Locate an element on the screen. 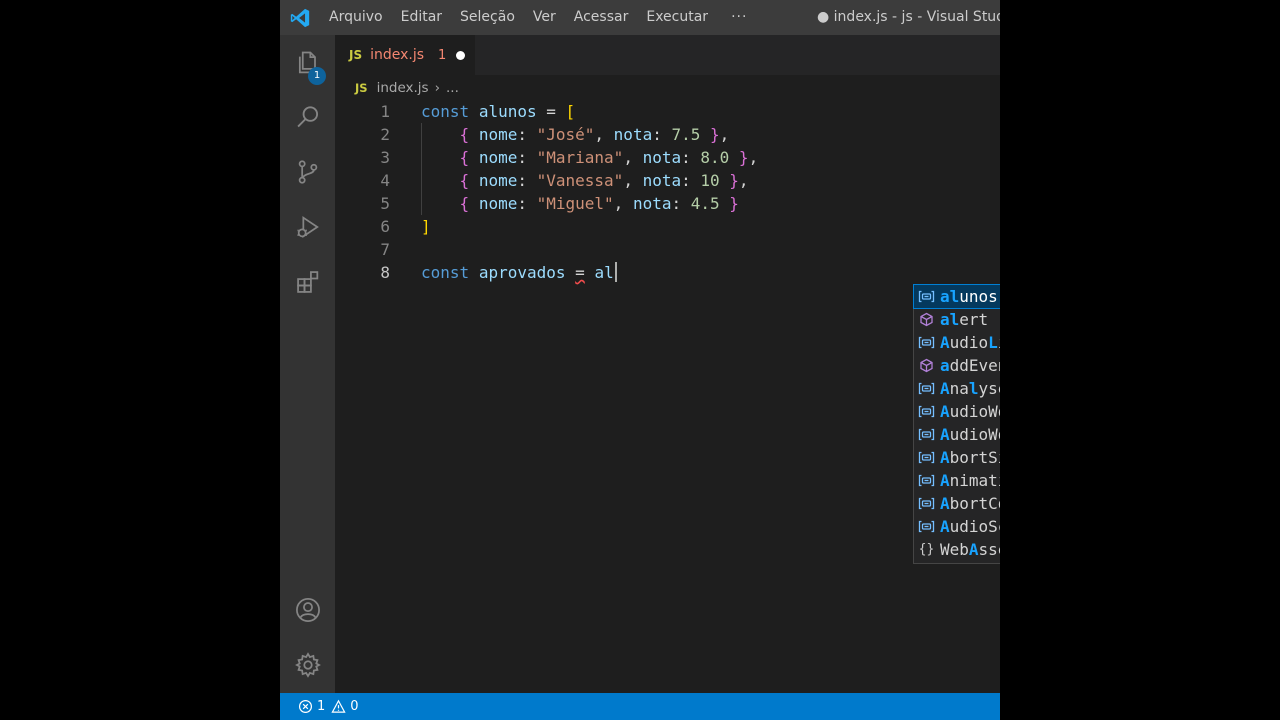  tab-index-js: JS index.js 1 is located at coordinates (405, 55).